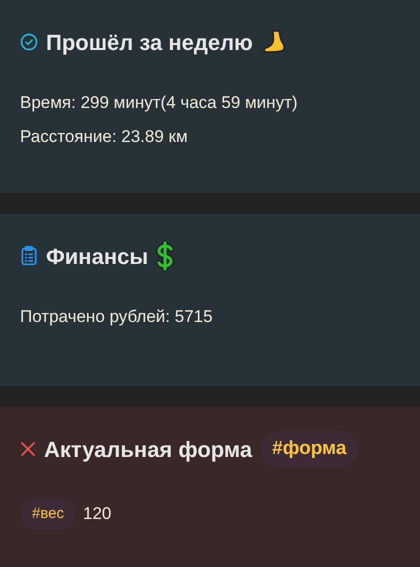  I want to click on body-text: Потрачено рублей: 5715, so click(116, 317).